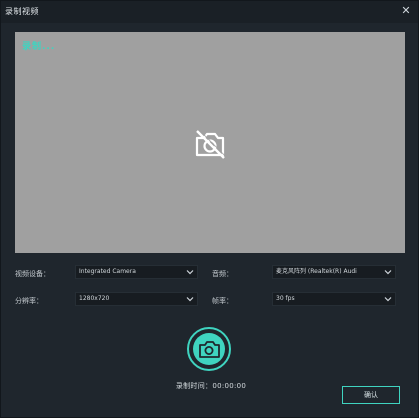 The width and height of the screenshot is (419, 418). Describe the element at coordinates (371, 395) in the screenshot. I see `confirm-button: 确认` at that location.